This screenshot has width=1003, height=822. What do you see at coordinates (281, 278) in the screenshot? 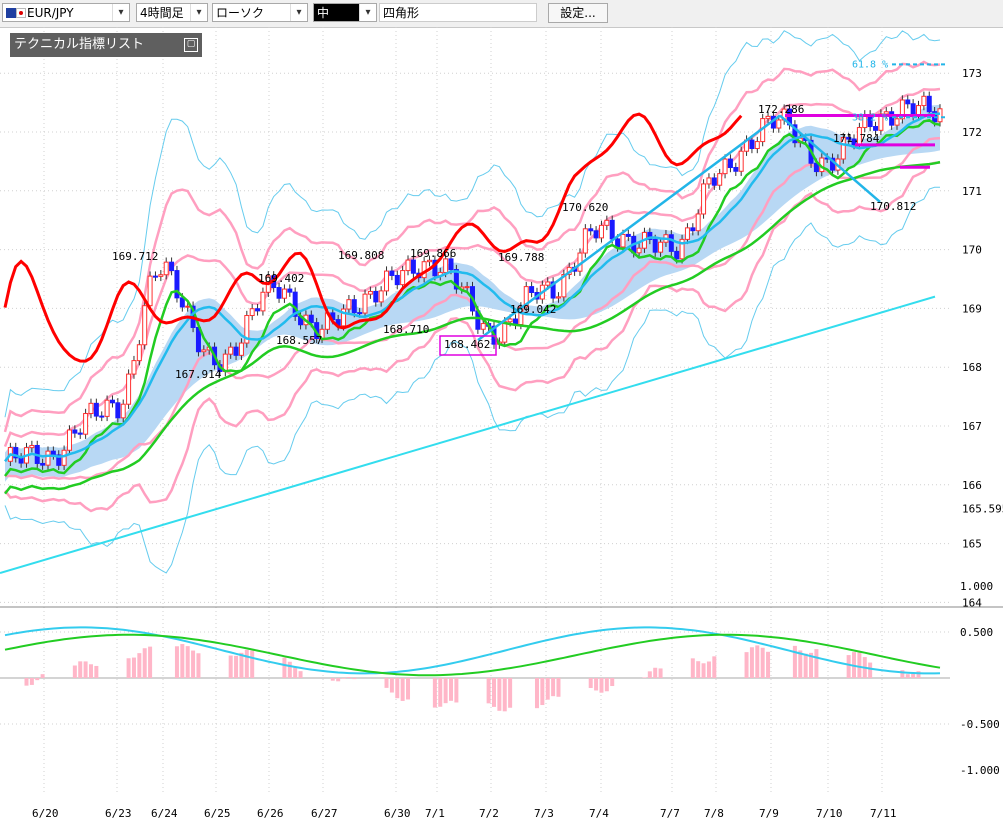
I see `price-label: 169.402` at bounding box center [281, 278].